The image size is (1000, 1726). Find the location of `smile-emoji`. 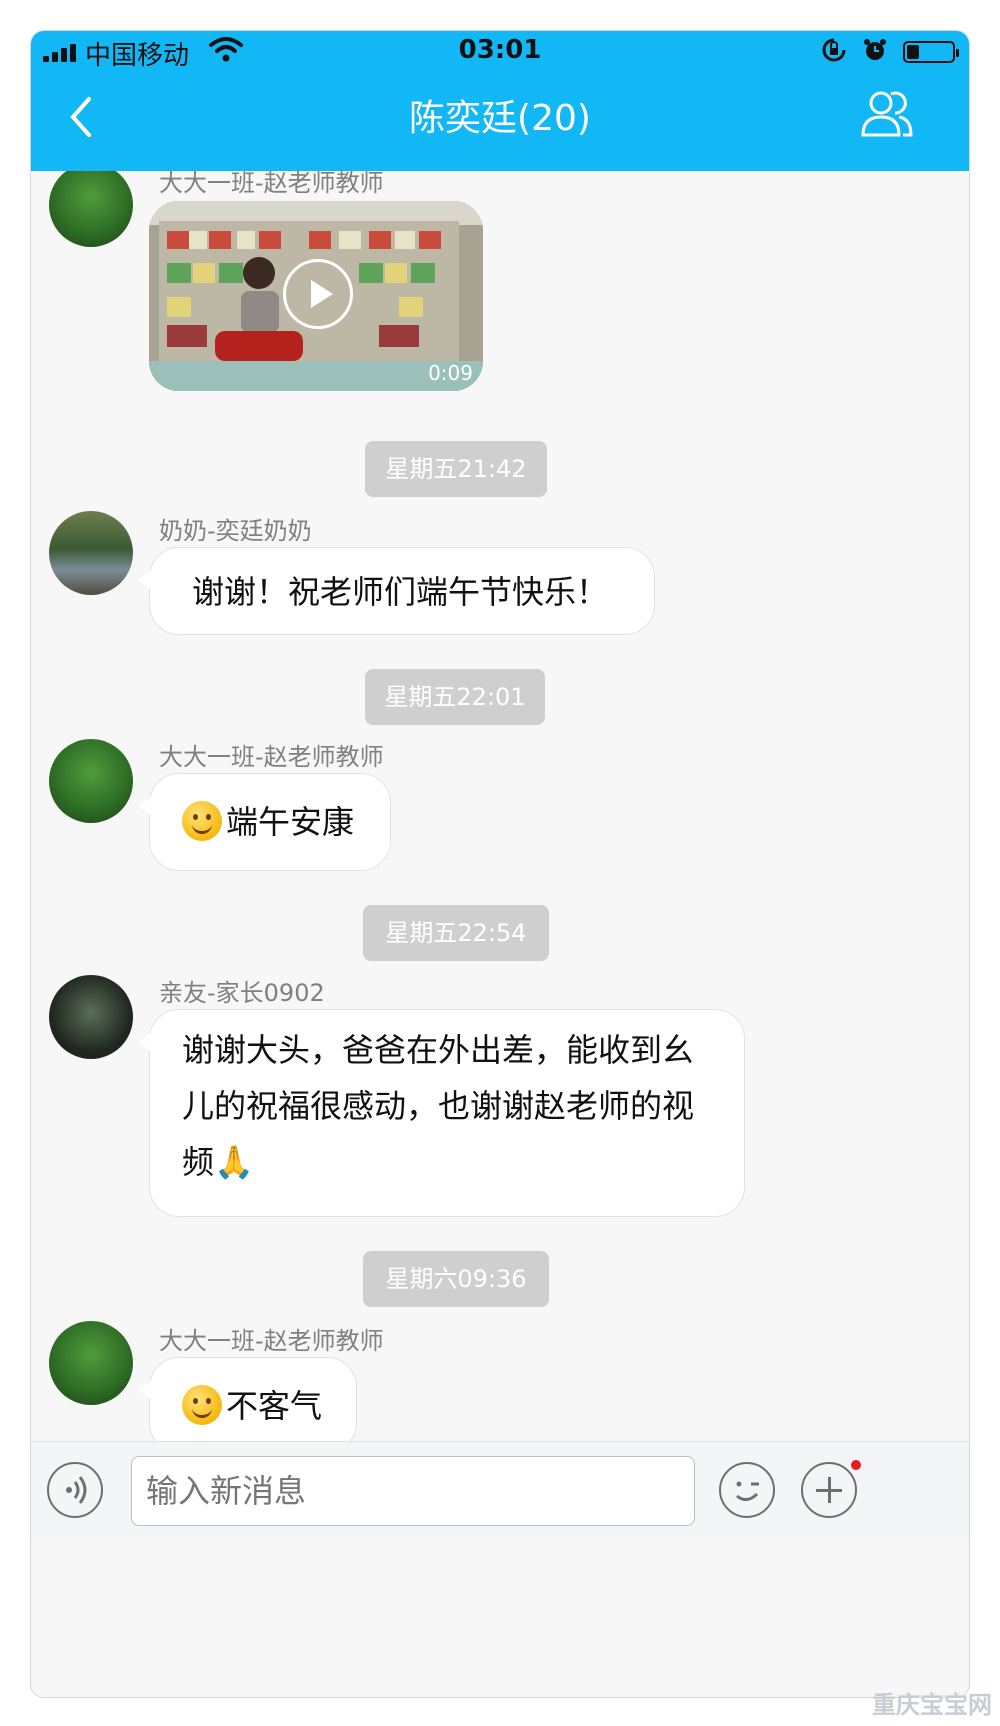

smile-emoji is located at coordinates (202, 1405).